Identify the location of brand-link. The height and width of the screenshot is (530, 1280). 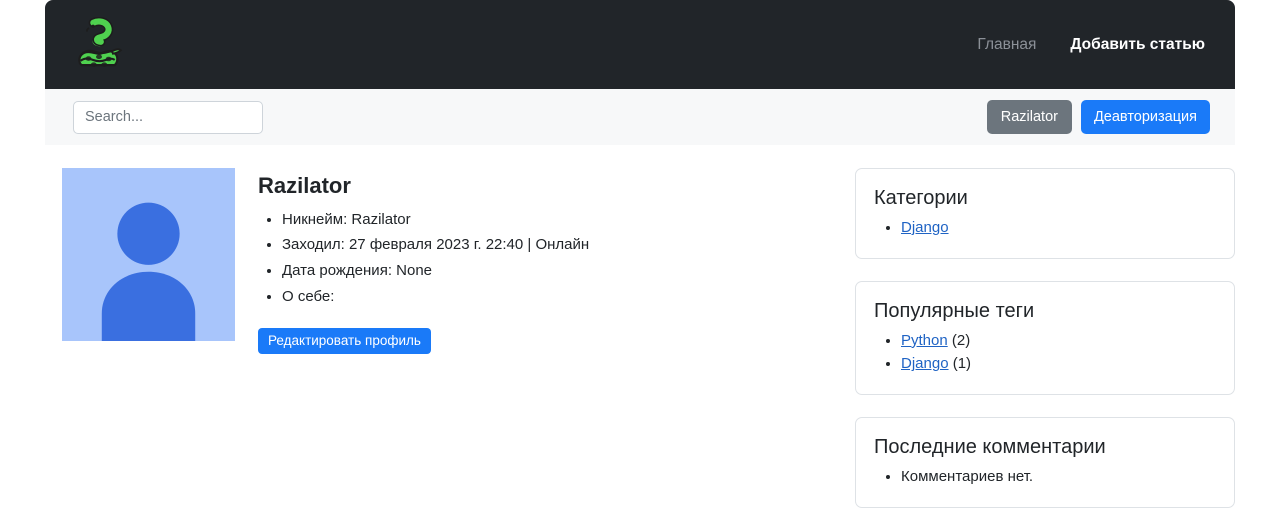
(99, 44).